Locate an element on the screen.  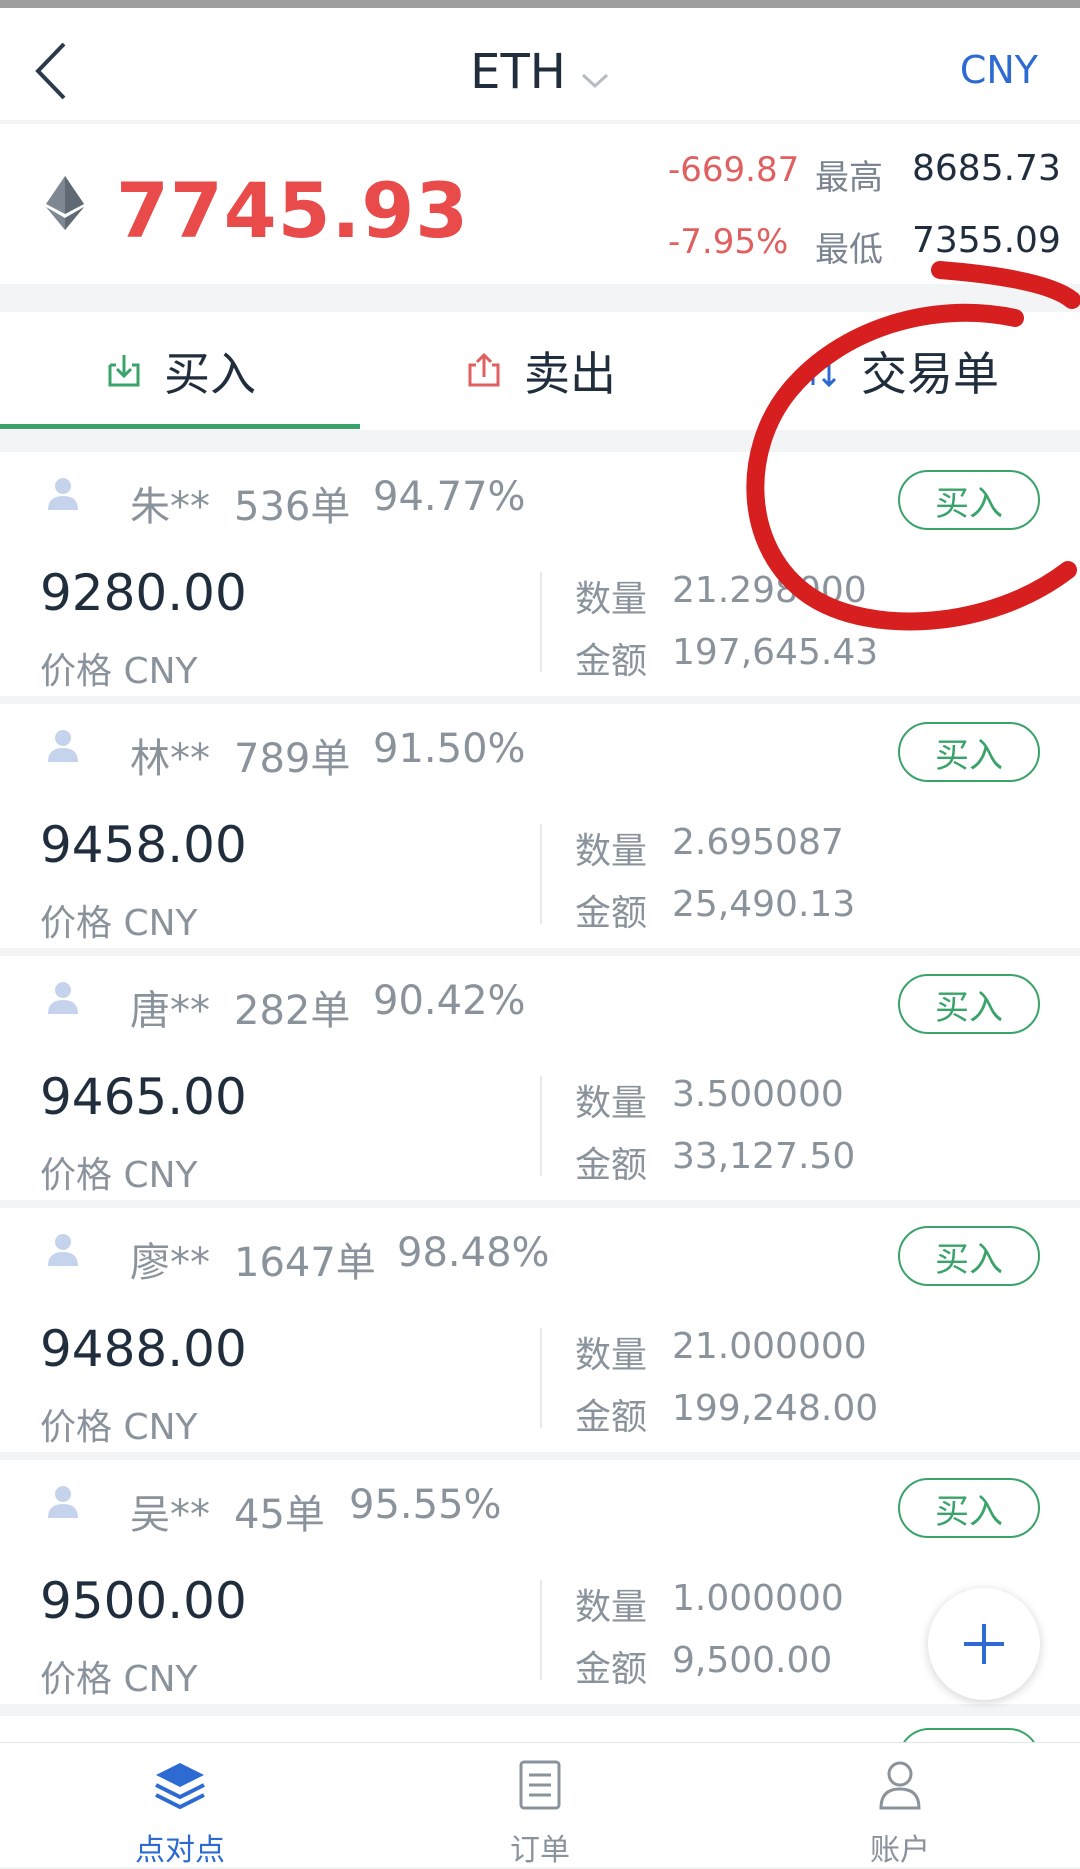
quantity-value: 21.000000 is located at coordinates (769, 1346).